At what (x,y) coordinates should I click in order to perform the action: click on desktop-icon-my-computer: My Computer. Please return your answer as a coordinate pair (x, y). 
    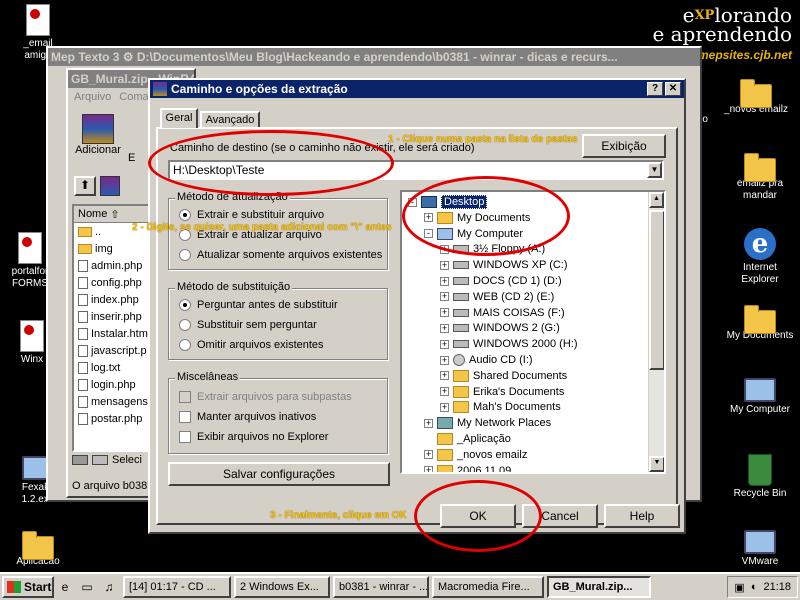
    Looking at the image, I should click on (760, 397).